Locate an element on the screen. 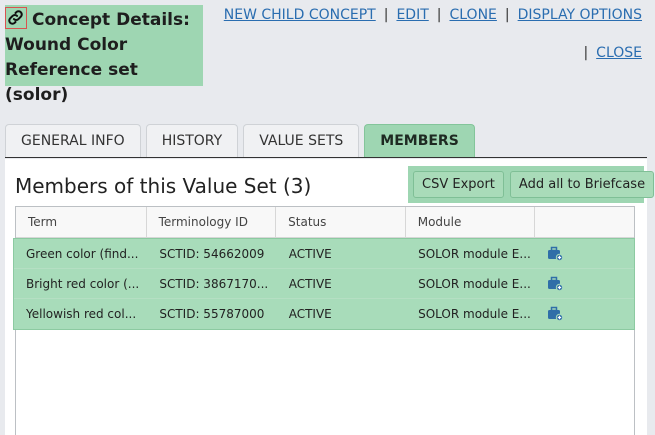 Image resolution: width=655 pixels, height=435 pixels. column-header-actions is located at coordinates (584, 222).